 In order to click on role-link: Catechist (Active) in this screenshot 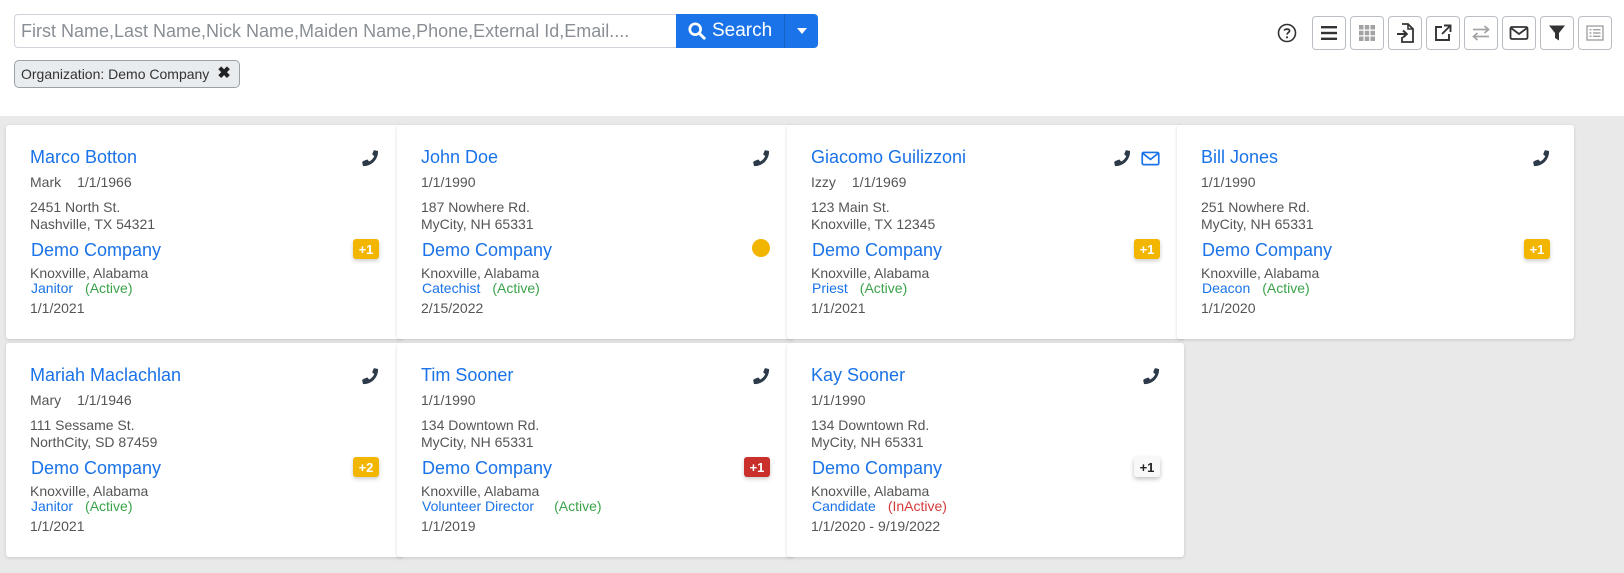, I will do `click(481, 288)`.